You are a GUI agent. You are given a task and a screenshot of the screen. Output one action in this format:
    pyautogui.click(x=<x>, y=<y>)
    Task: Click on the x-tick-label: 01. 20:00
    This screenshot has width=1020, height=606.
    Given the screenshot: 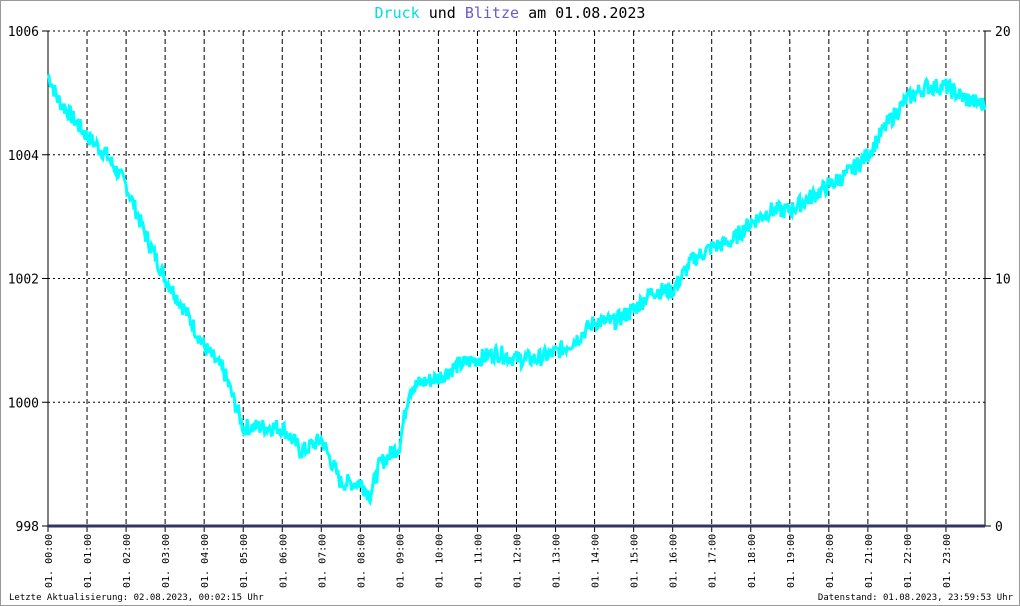 What is the action you would take?
    pyautogui.click(x=830, y=561)
    